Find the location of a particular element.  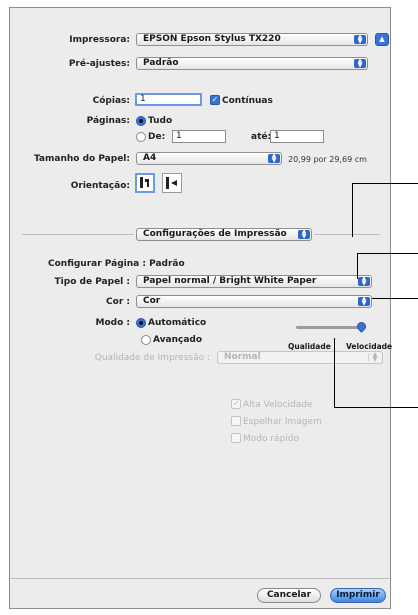

mode-label: Modo : is located at coordinates (113, 323).